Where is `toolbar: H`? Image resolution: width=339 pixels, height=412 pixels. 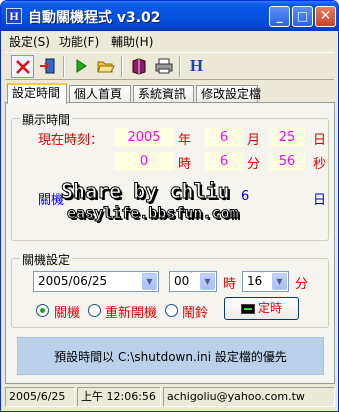 toolbar: H is located at coordinates (169, 66).